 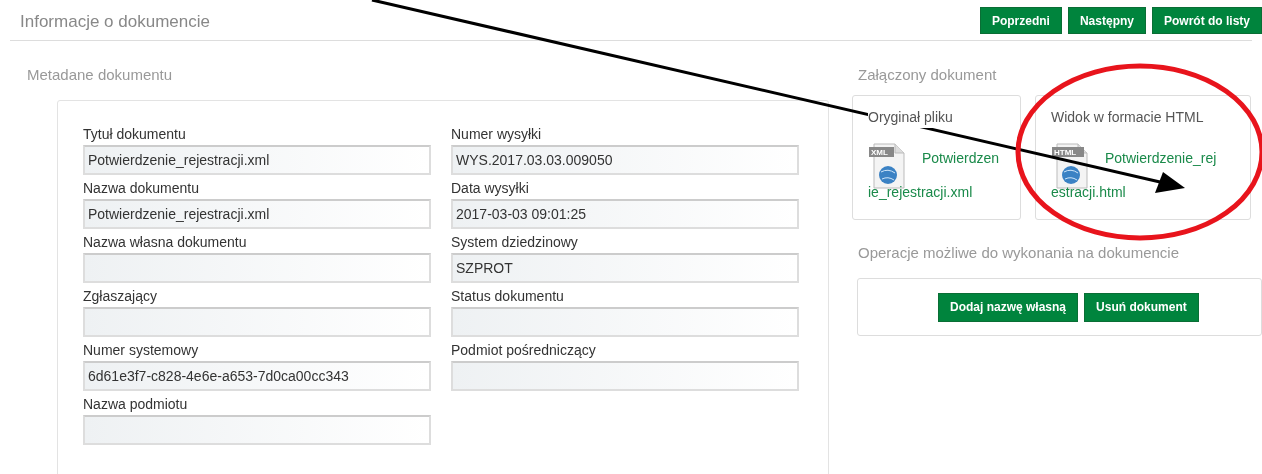 I want to click on page-title: Informacje o dokumencie, so click(x=115, y=21).